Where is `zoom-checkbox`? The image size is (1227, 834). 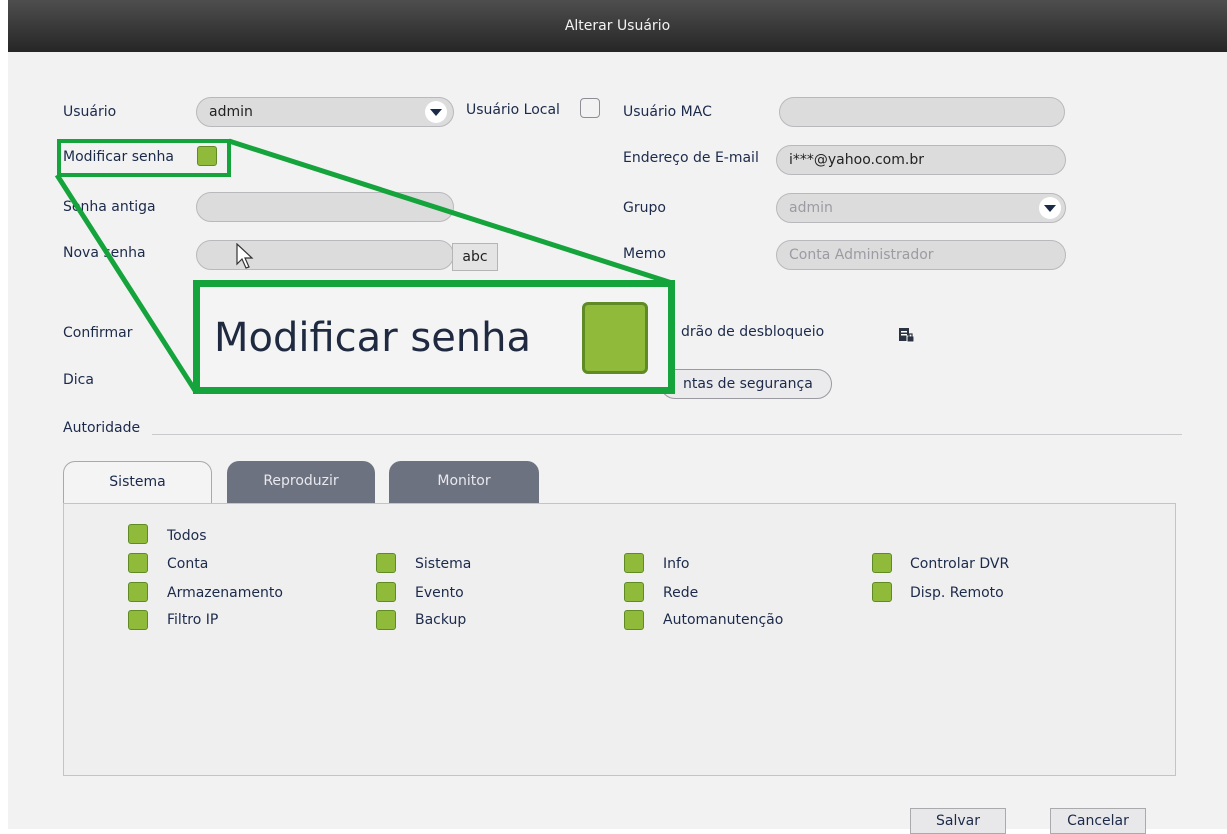 zoom-checkbox is located at coordinates (615, 338).